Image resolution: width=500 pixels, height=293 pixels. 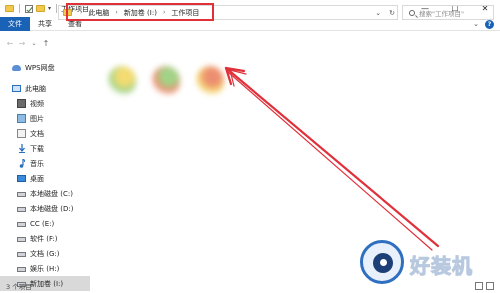 What do you see at coordinates (441, 13) in the screenshot?
I see `search-placeholder: 搜索"工作项目"` at bounding box center [441, 13].